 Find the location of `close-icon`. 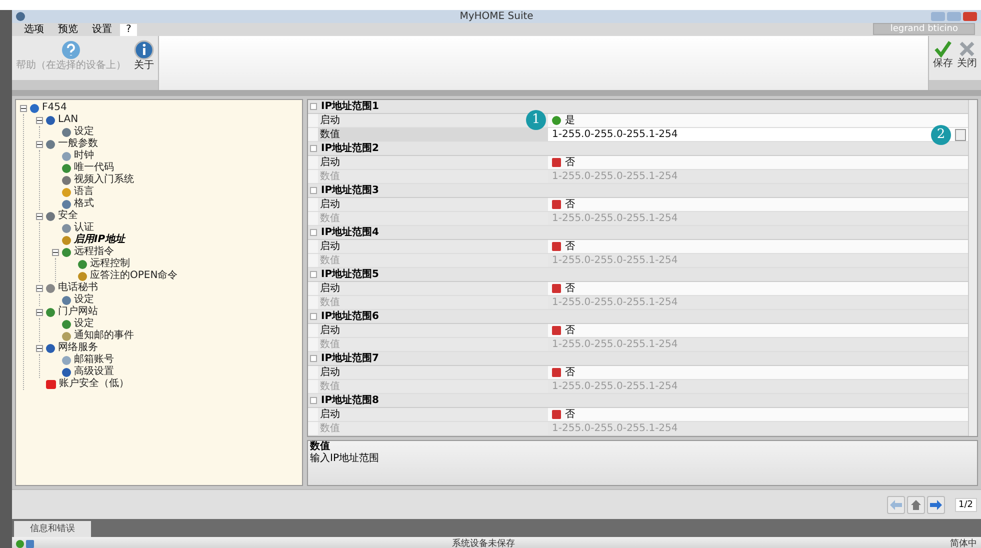

close-icon is located at coordinates (967, 49).